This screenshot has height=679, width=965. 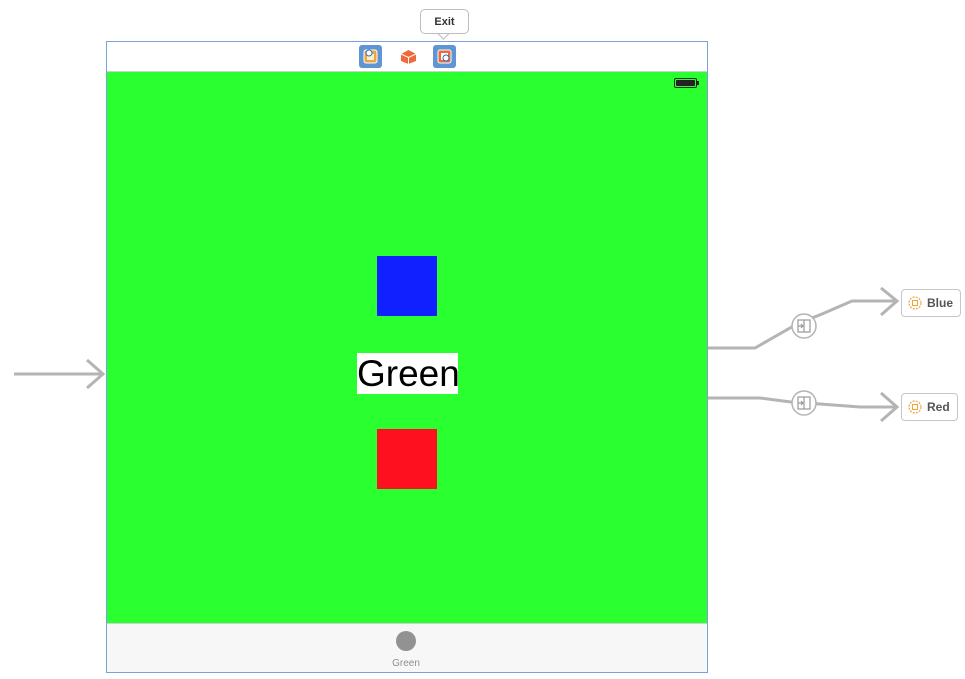 I want to click on initial-entry-arrowhead, so click(x=96, y=374).